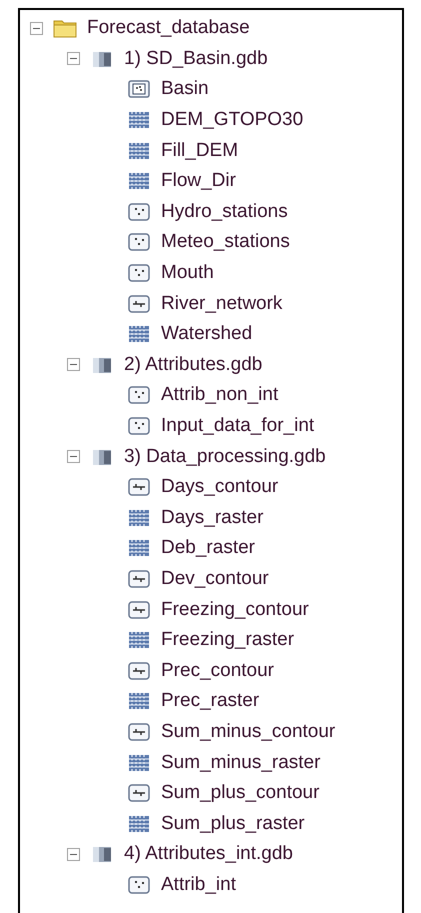 Image resolution: width=421 pixels, height=913 pixels. What do you see at coordinates (199, 151) in the screenshot?
I see `tree-item-label: Fill_DEM` at bounding box center [199, 151].